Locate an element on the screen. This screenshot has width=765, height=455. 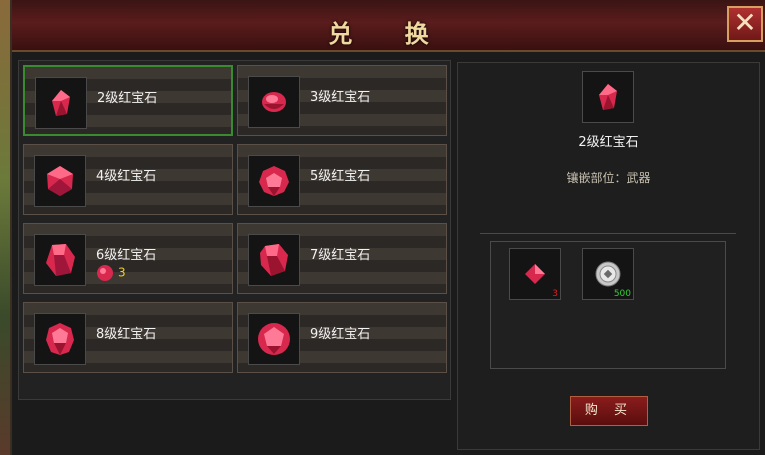
item-ruby-lv2: 2级红宝石 is located at coordinates (128, 100).